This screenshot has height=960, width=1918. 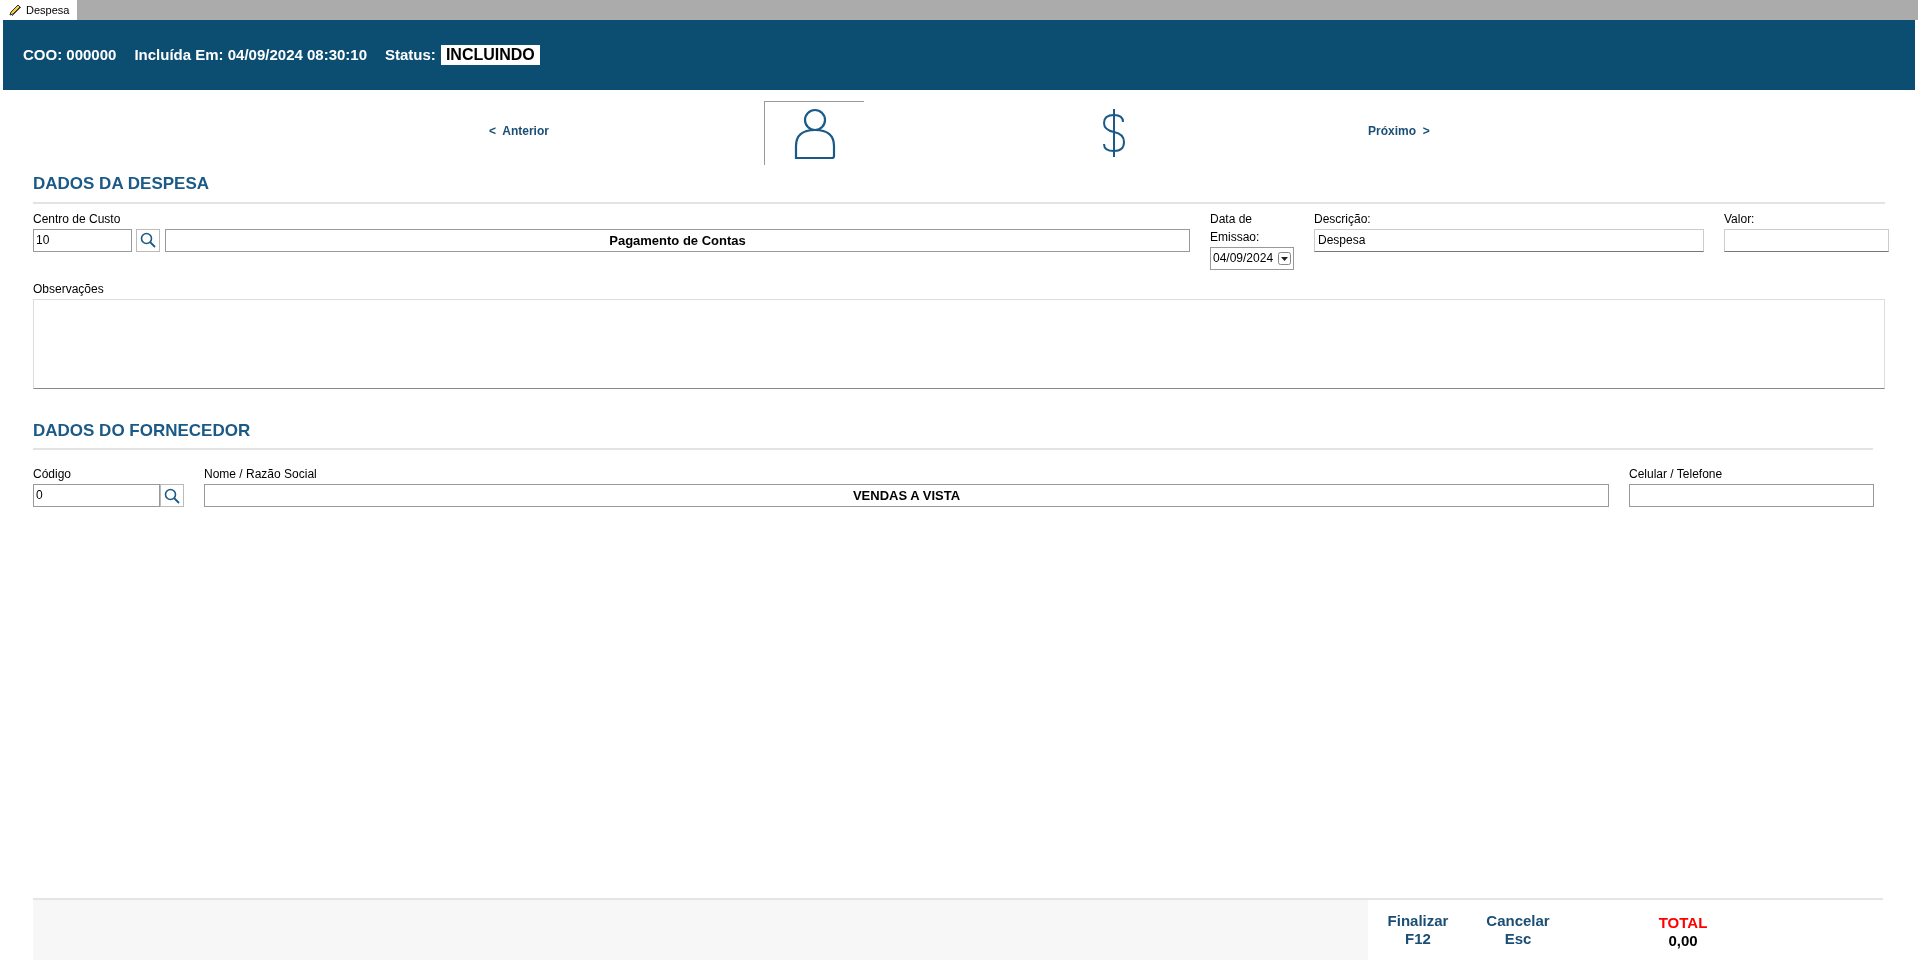 I want to click on cost-center-name-field: Pagamento de Contas, so click(x=677, y=240).